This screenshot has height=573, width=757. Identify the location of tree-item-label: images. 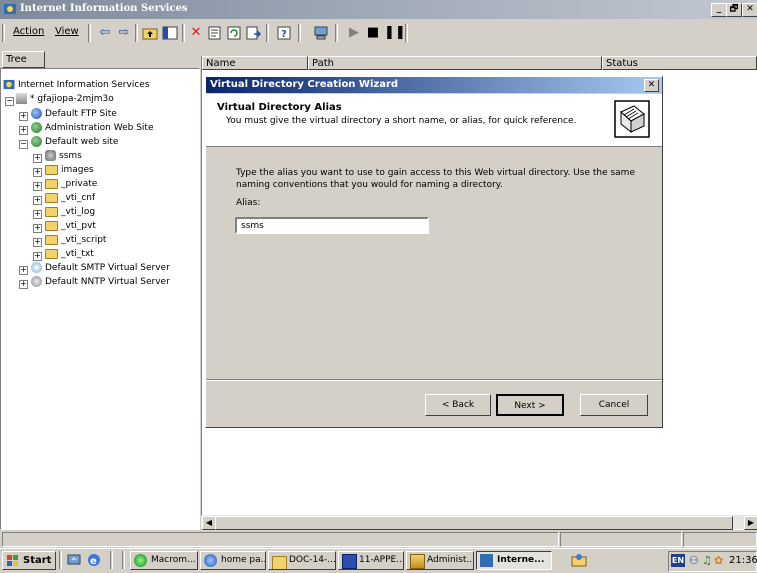
(77, 170).